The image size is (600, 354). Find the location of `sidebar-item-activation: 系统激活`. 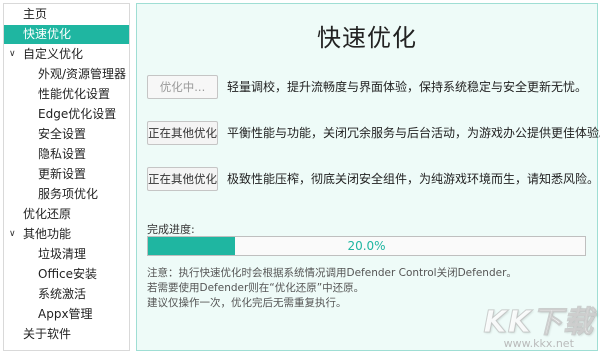

sidebar-item-activation: 系统激活 is located at coordinates (66, 294).